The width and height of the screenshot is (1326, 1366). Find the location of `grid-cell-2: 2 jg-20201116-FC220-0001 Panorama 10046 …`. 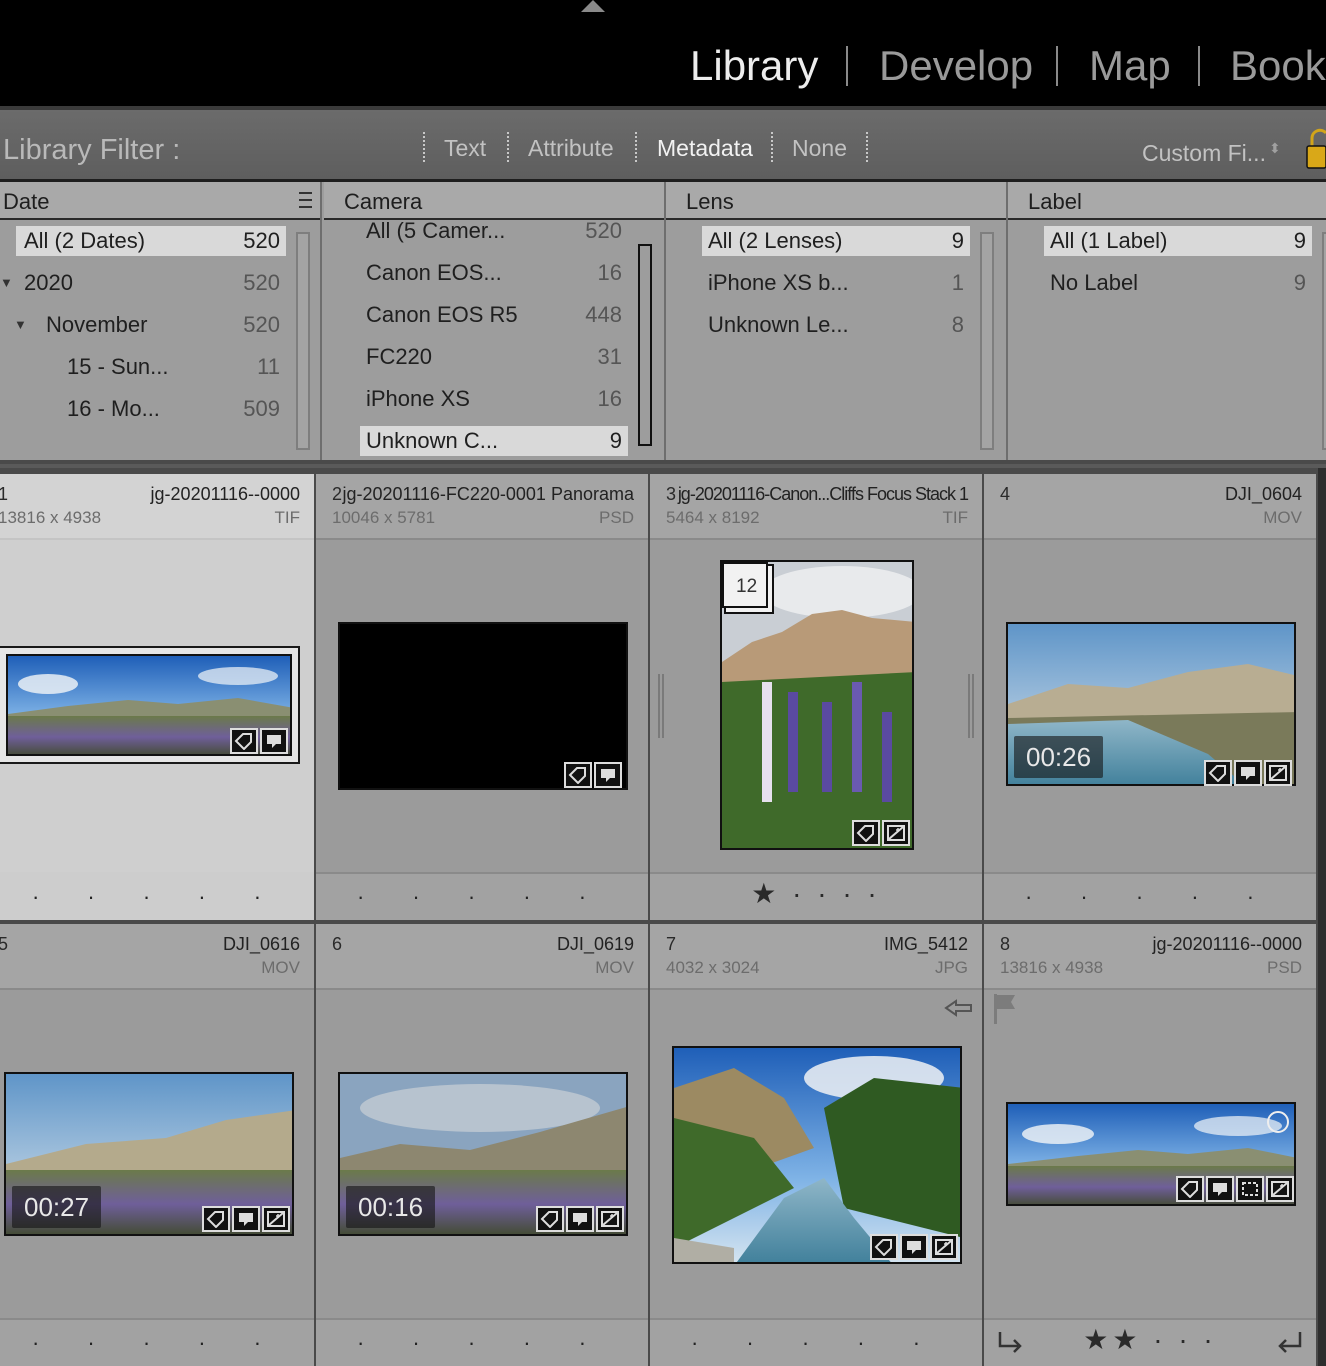

grid-cell-2: 2 jg-20201116-FC220-0001 Panorama 10046 … is located at coordinates (482, 697).